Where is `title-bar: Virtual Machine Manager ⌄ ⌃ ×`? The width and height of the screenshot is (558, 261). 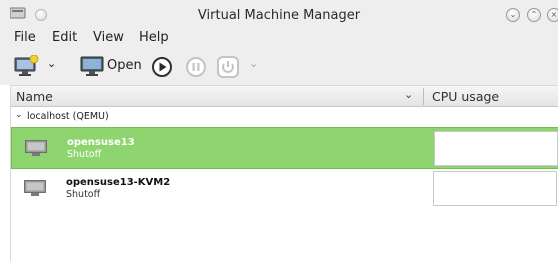
title-bar: Virtual Machine Manager ⌄ ⌃ × is located at coordinates (279, 13).